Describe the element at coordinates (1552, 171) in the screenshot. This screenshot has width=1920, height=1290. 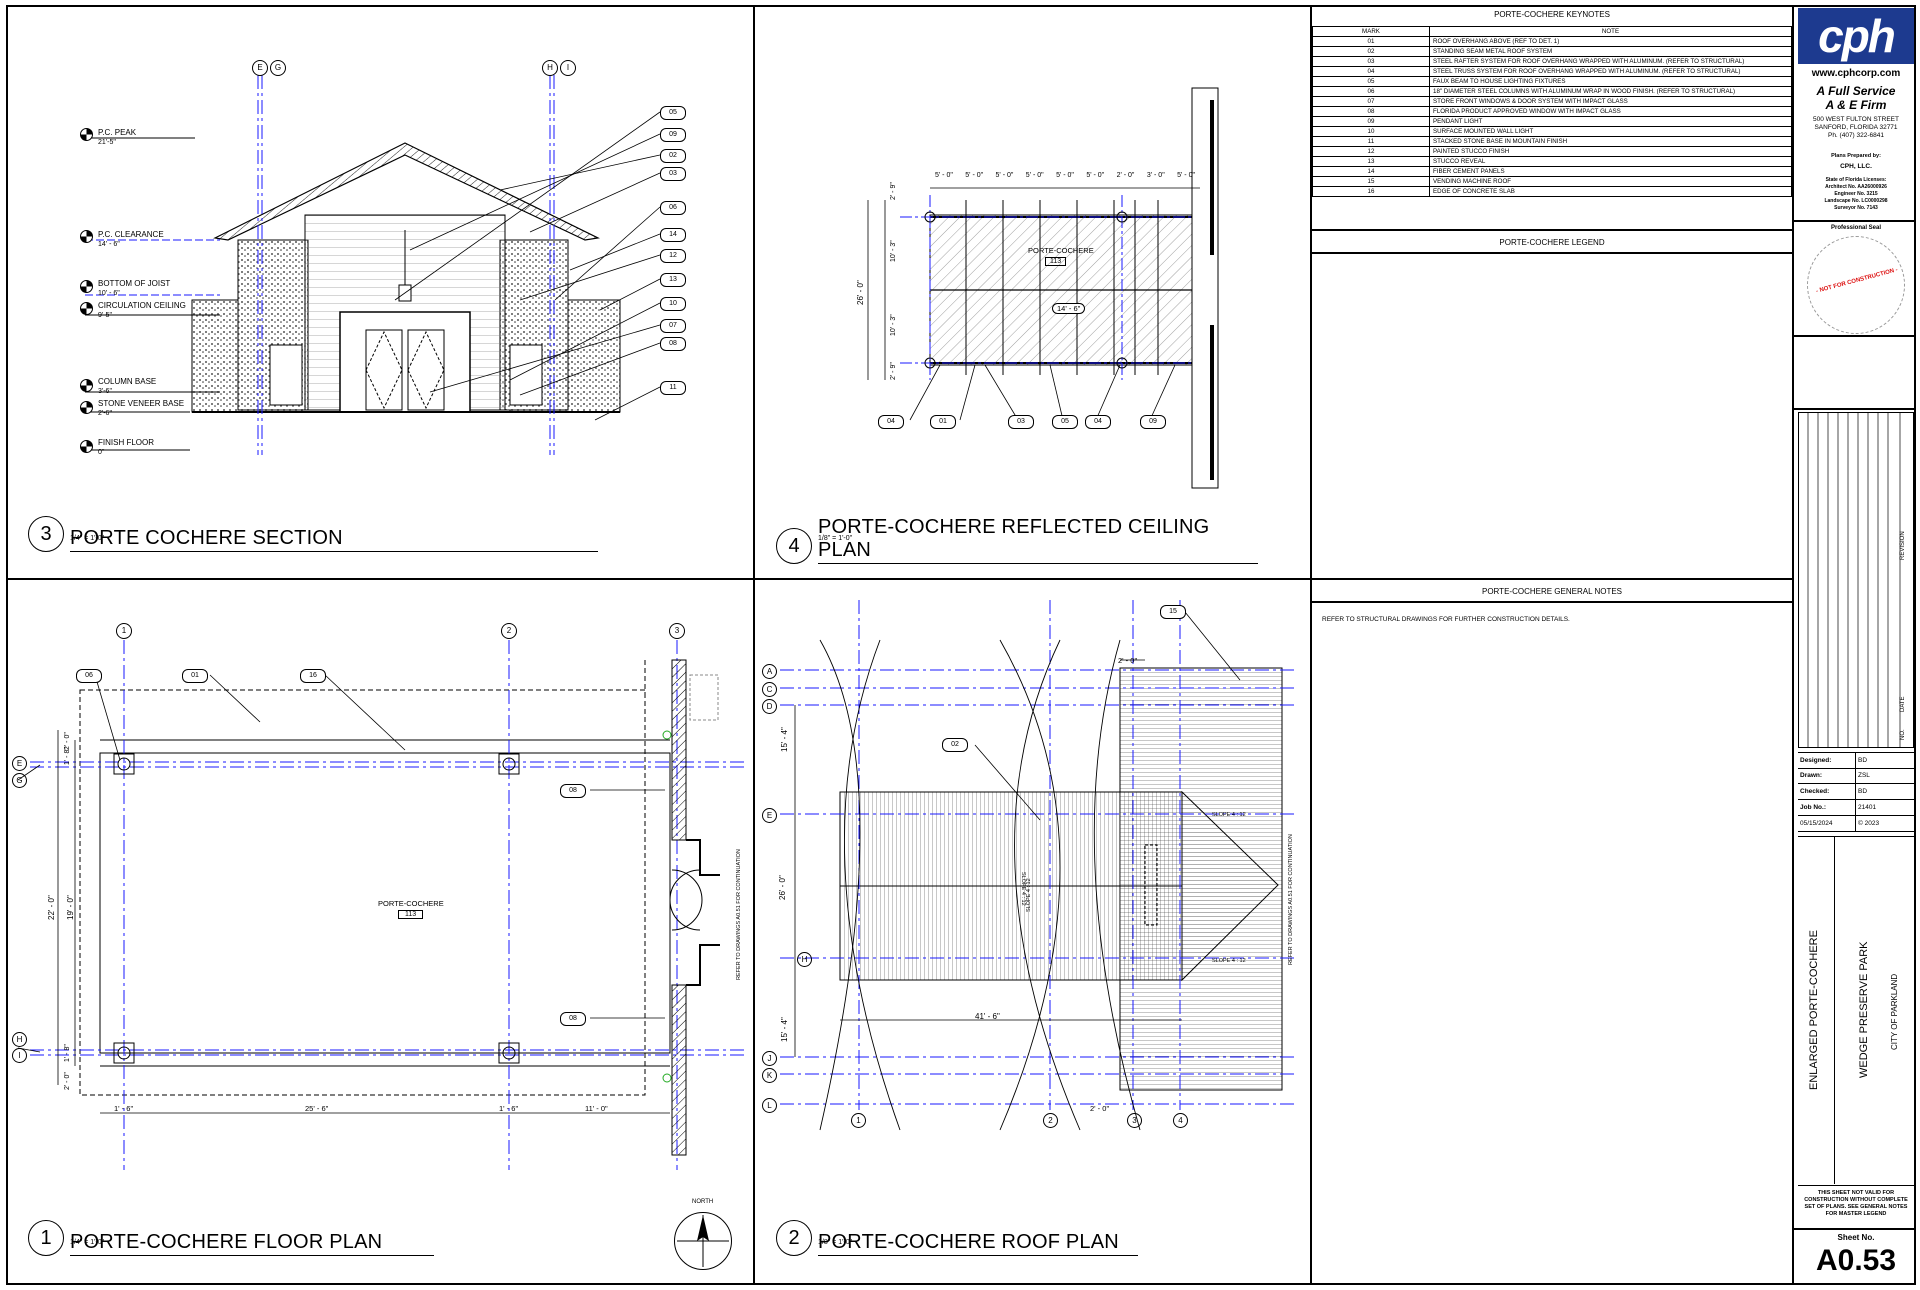
I see `table-row: 14 FIBER CEMENT PANELS` at that location.